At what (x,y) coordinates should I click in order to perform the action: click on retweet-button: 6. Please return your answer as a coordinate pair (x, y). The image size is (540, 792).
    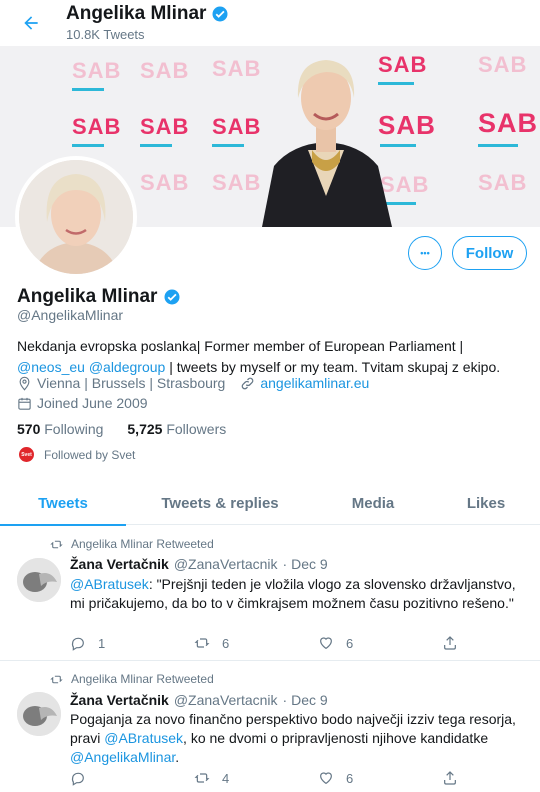
    Looking at the image, I should click on (256, 643).